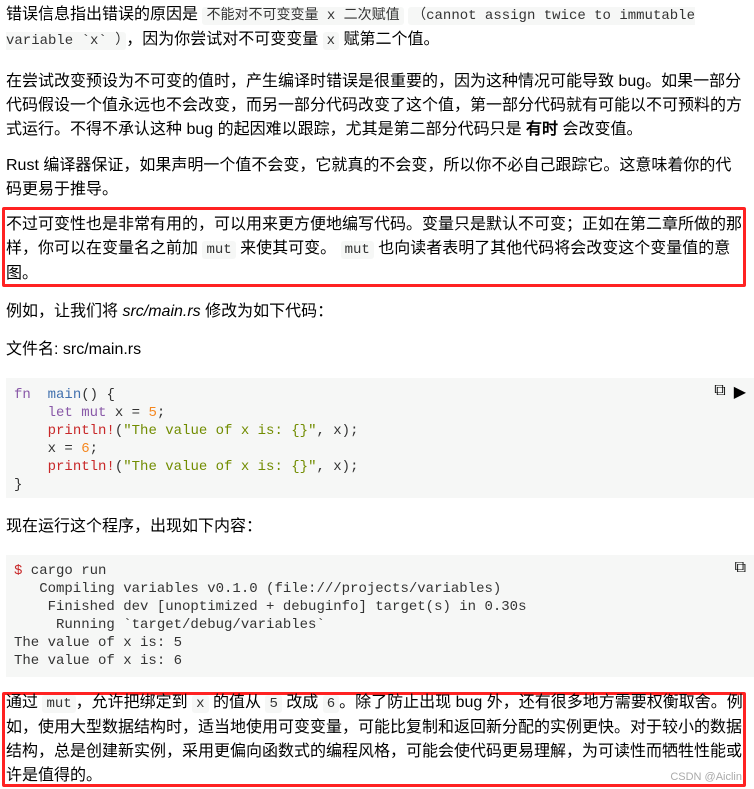  I want to click on code-line: x = 6;, so click(384, 449).